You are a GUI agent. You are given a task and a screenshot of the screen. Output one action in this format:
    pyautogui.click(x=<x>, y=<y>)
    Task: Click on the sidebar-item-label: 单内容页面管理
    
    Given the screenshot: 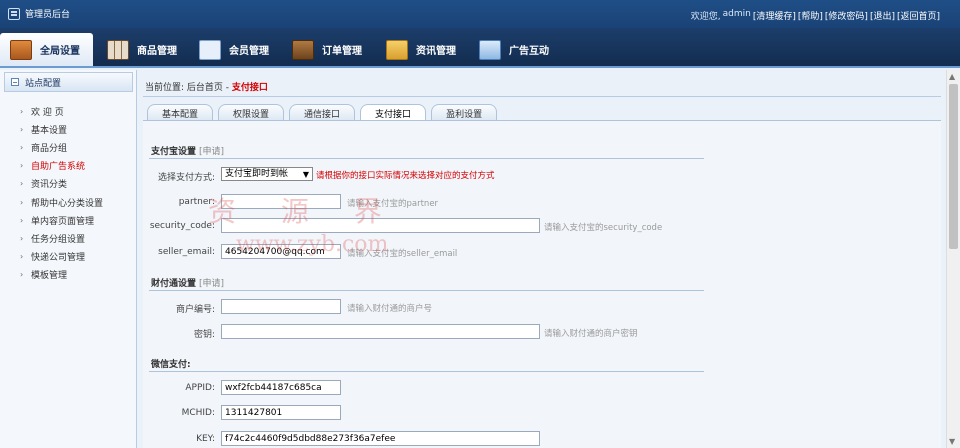 What is the action you would take?
    pyautogui.click(x=63, y=221)
    